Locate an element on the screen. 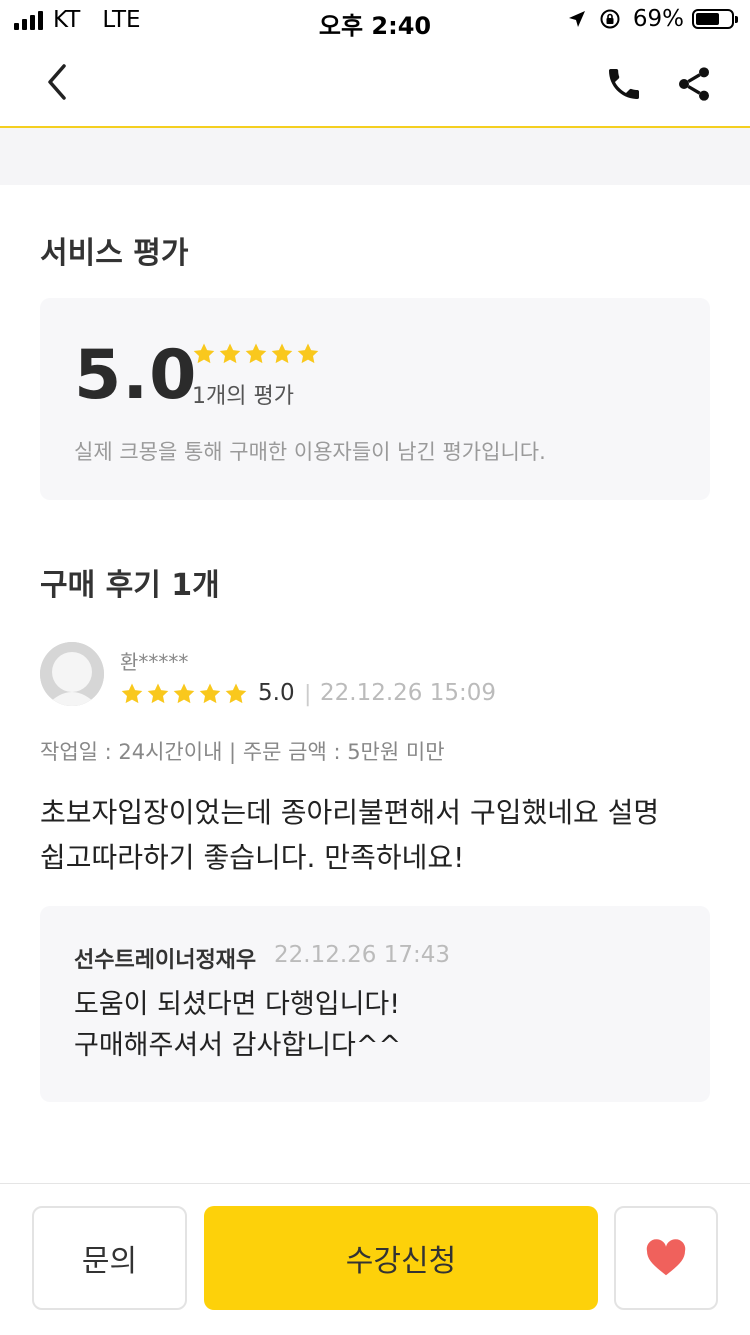 This screenshot has height=1335, width=750. review-date: 22.12.26 15:09 is located at coordinates (408, 693).